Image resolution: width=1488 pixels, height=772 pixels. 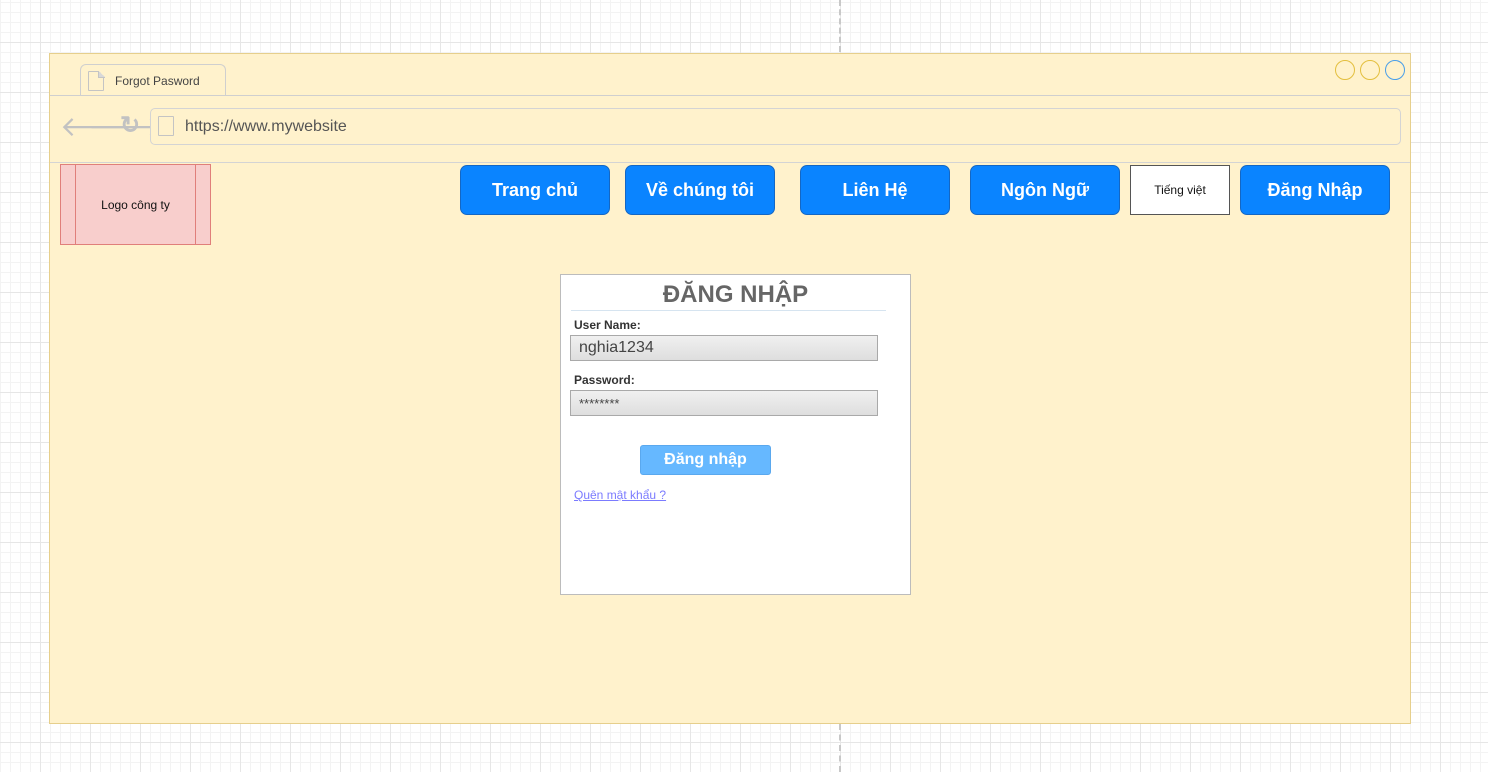 What do you see at coordinates (157, 81) in the screenshot?
I see `tab-title: Forgot Pasword` at bounding box center [157, 81].